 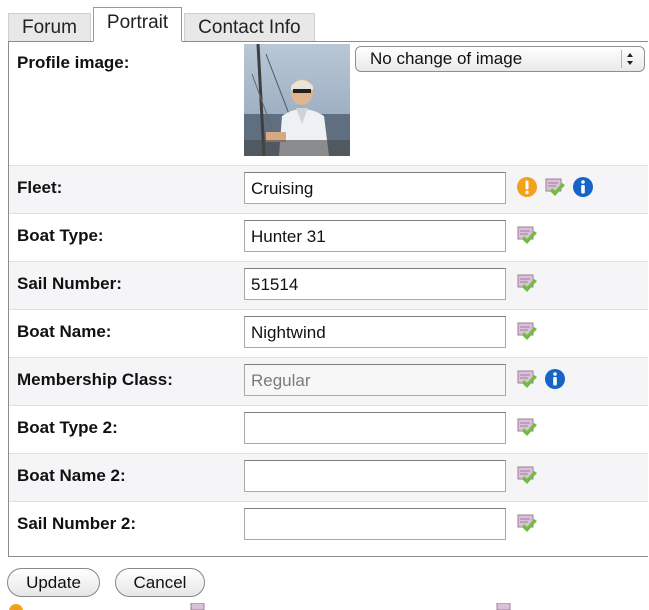 I want to click on boat-name-input: Nightwind, so click(x=375, y=332).